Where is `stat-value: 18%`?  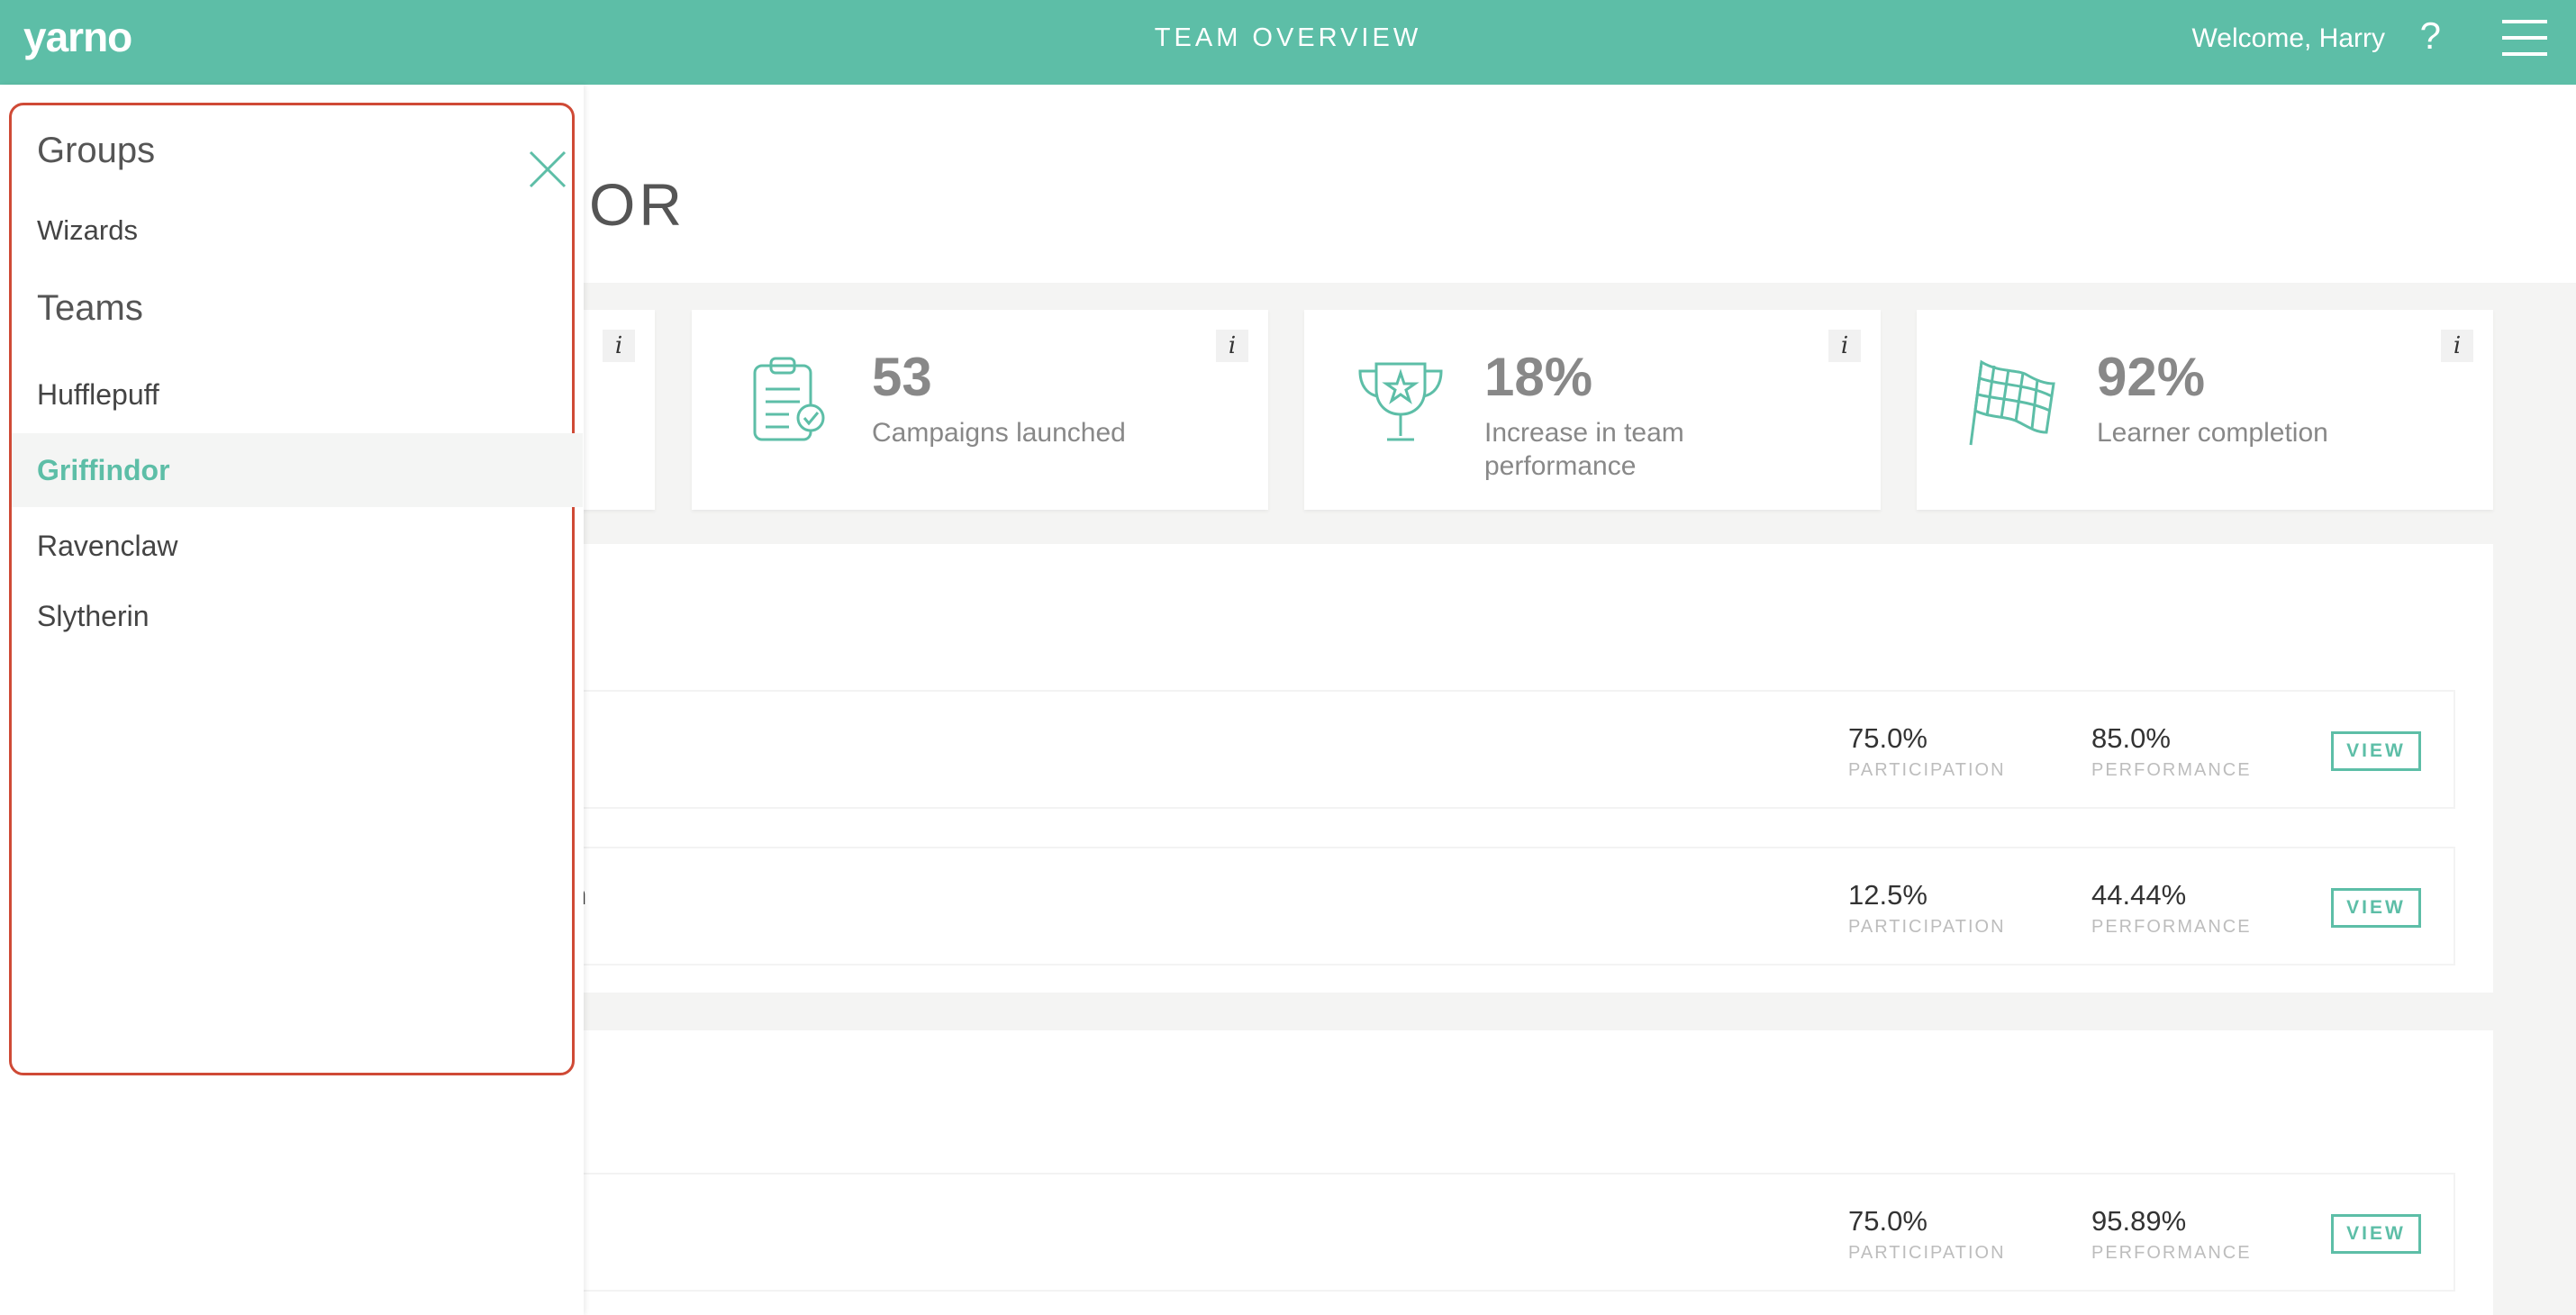
stat-value: 18% is located at coordinates (1538, 377).